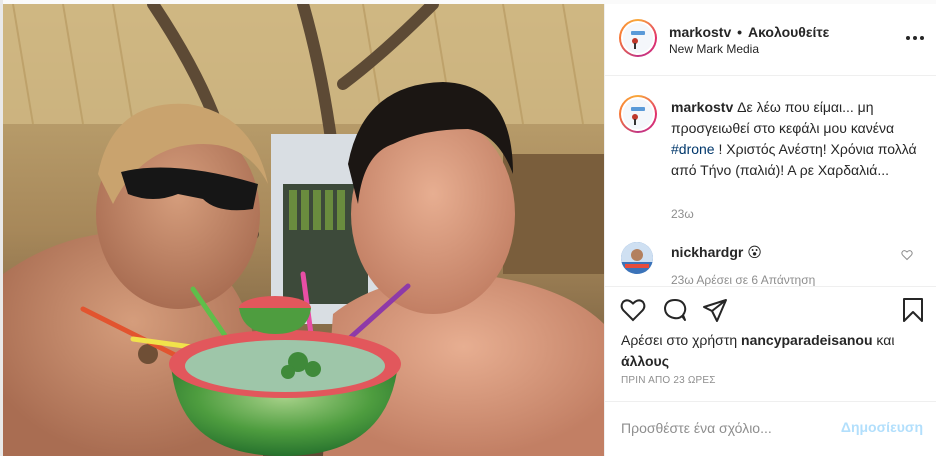 The image size is (936, 456). What do you see at coordinates (882, 427) in the screenshot?
I see `post-comment-button: Δημοσίευση` at bounding box center [882, 427].